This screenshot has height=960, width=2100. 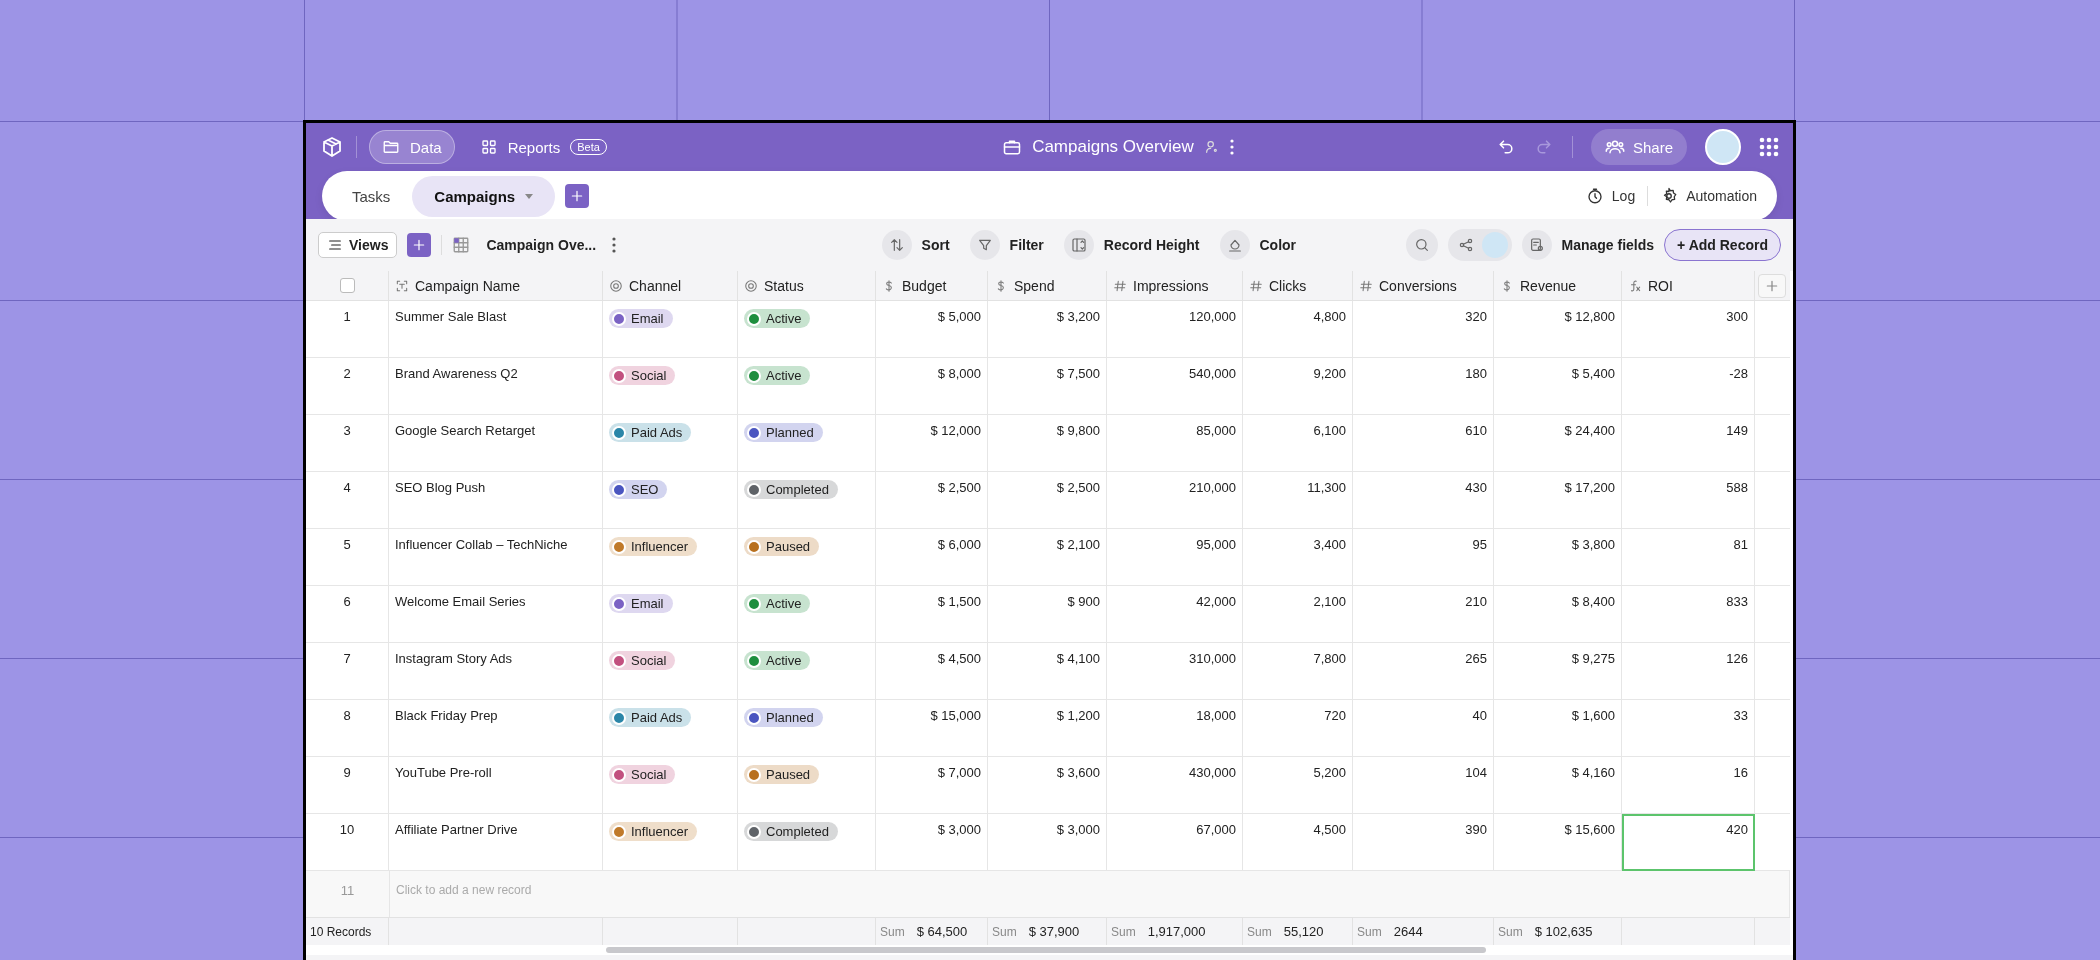 I want to click on table-cell: 720, so click(x=1298, y=728).